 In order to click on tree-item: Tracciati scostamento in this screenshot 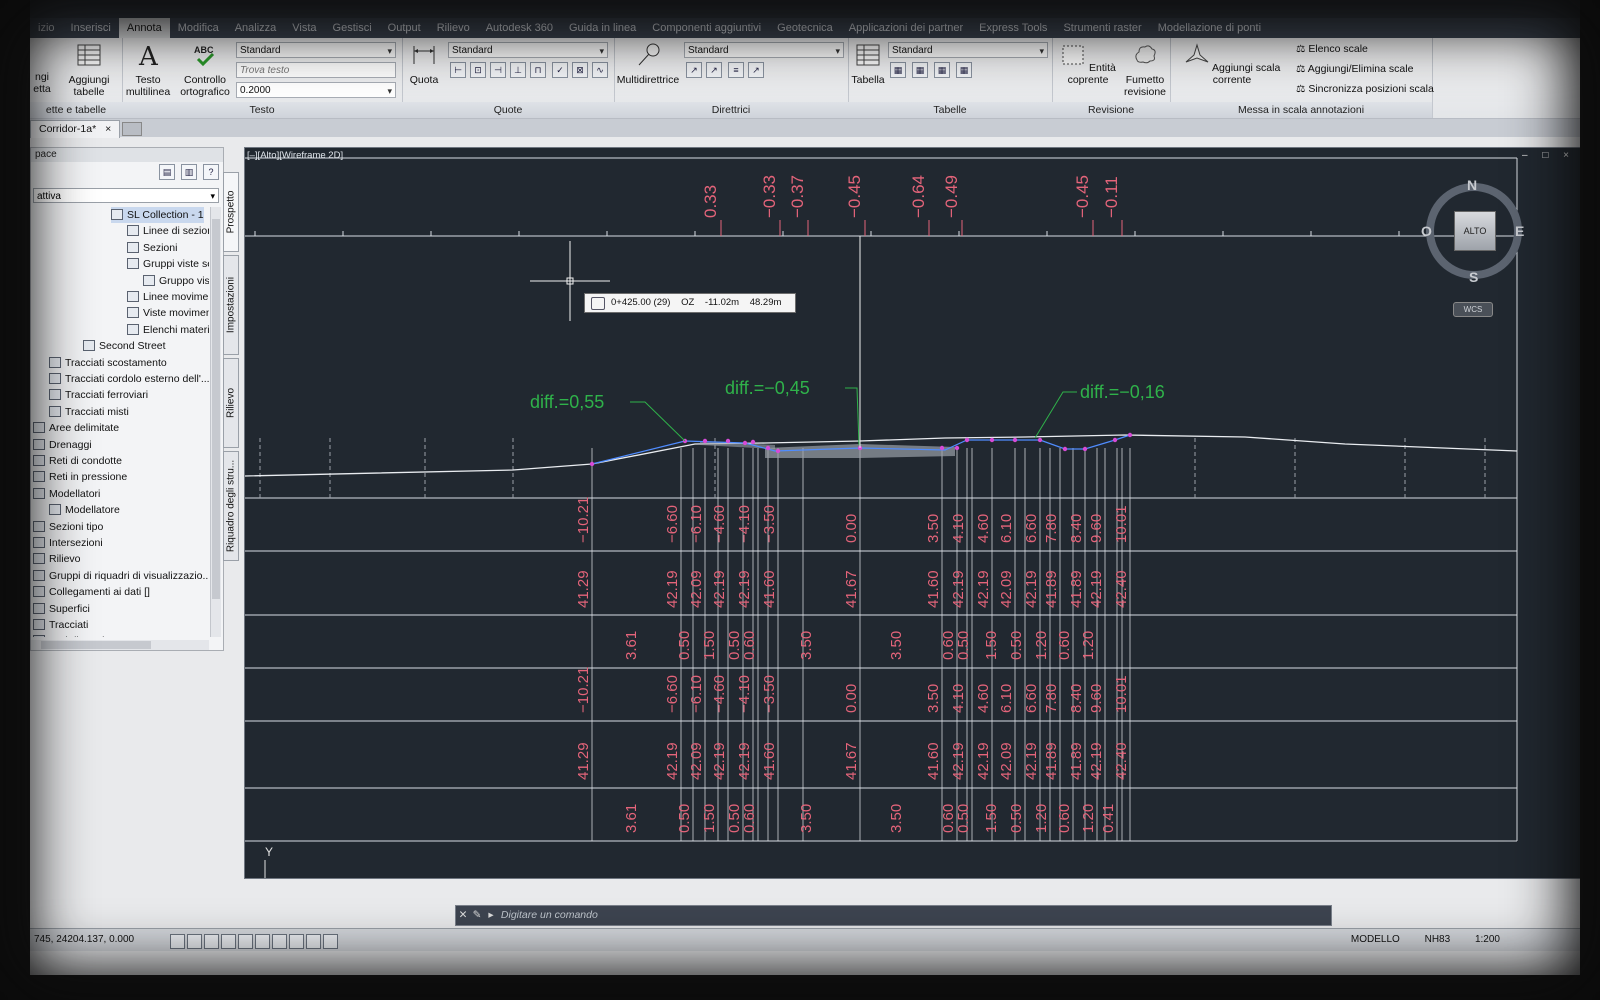, I will do `click(108, 363)`.